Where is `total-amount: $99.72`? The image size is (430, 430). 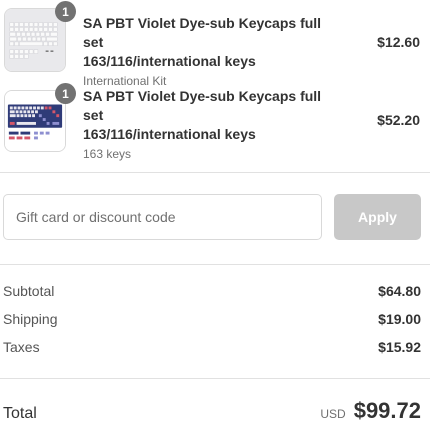 total-amount: $99.72 is located at coordinates (387, 410).